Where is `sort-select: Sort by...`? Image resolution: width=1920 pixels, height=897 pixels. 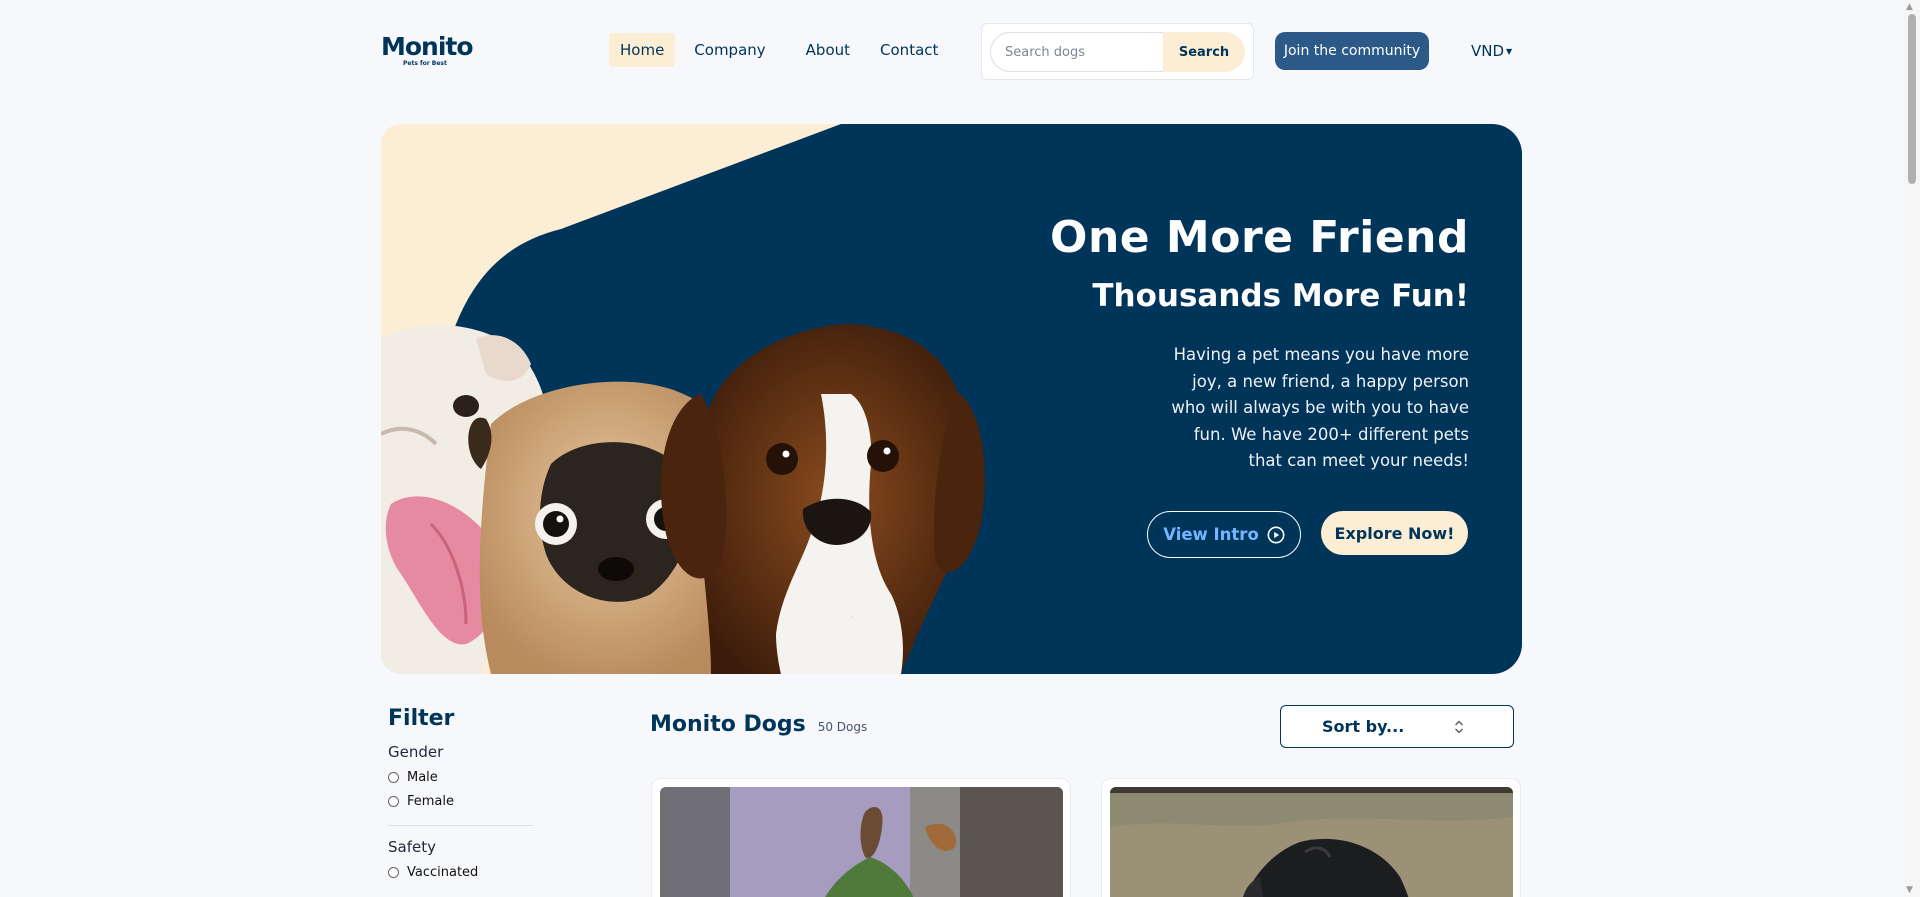
sort-select: Sort by... is located at coordinates (1397, 726).